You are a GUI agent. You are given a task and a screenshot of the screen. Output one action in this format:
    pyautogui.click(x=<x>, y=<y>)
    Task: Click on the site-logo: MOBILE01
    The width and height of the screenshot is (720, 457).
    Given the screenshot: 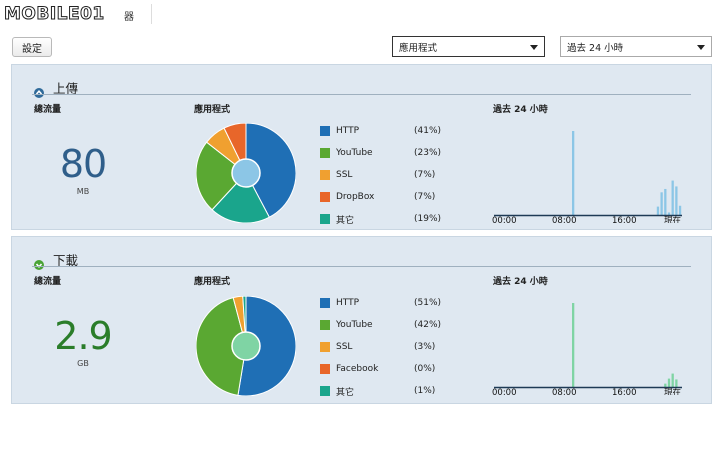 What is the action you would take?
    pyautogui.click(x=54, y=14)
    